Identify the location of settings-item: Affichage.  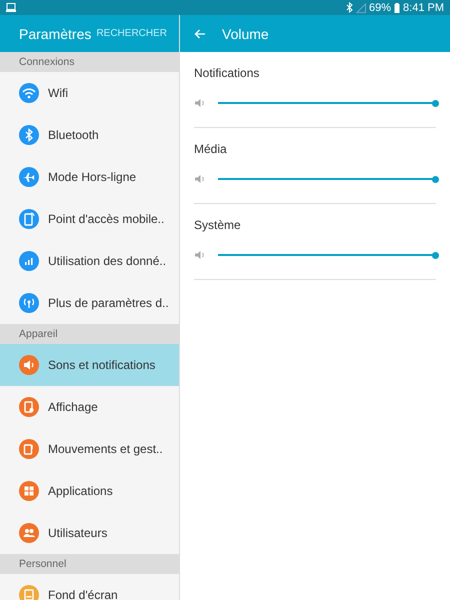
(89, 407).